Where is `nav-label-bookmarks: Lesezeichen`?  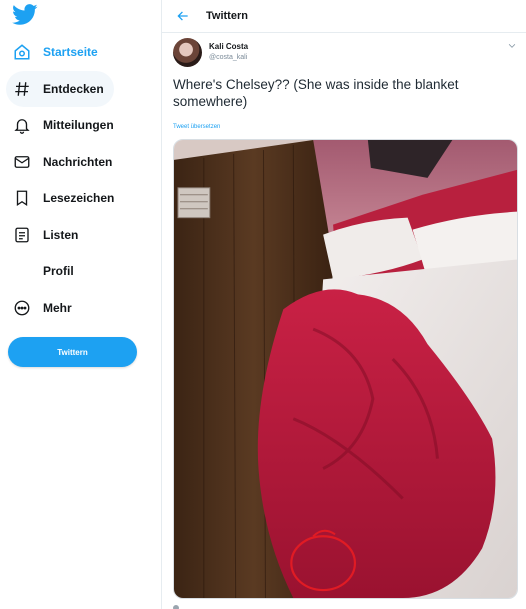
nav-label-bookmarks: Lesezeichen is located at coordinates (79, 198).